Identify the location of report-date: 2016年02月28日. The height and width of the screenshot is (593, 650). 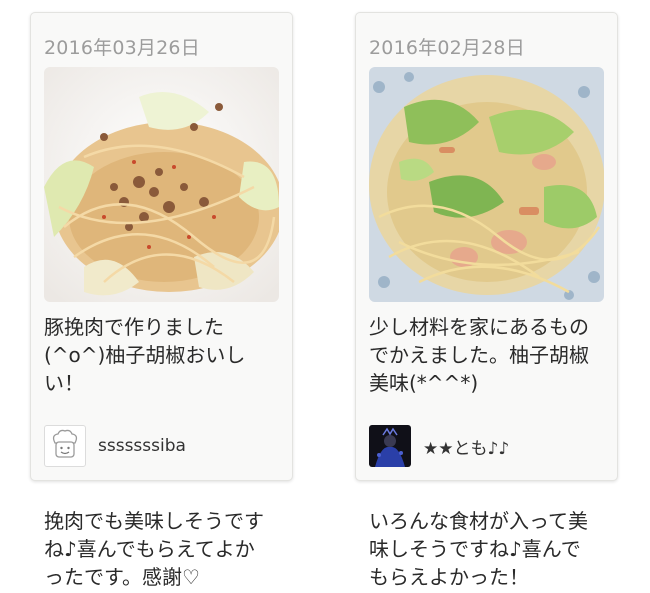
(447, 48).